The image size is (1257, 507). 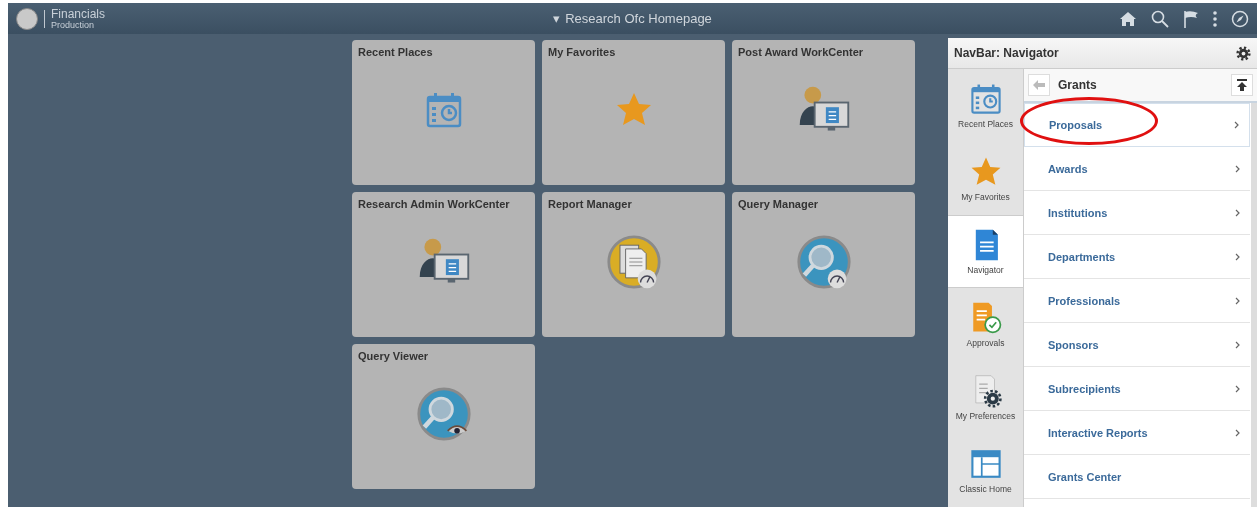 I want to click on homepage-title: Research Ofc Homepage, so click(x=638, y=18).